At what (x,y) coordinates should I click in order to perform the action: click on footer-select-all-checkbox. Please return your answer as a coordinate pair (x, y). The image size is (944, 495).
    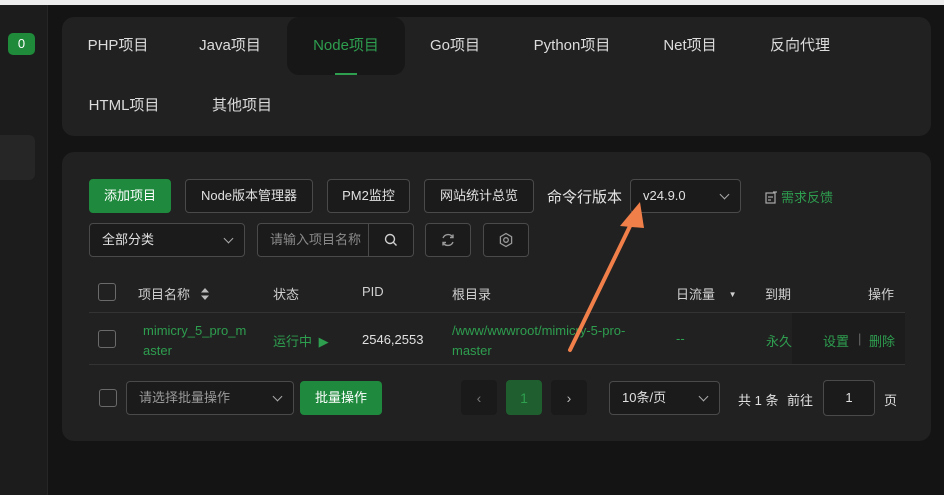
    Looking at the image, I should click on (108, 398).